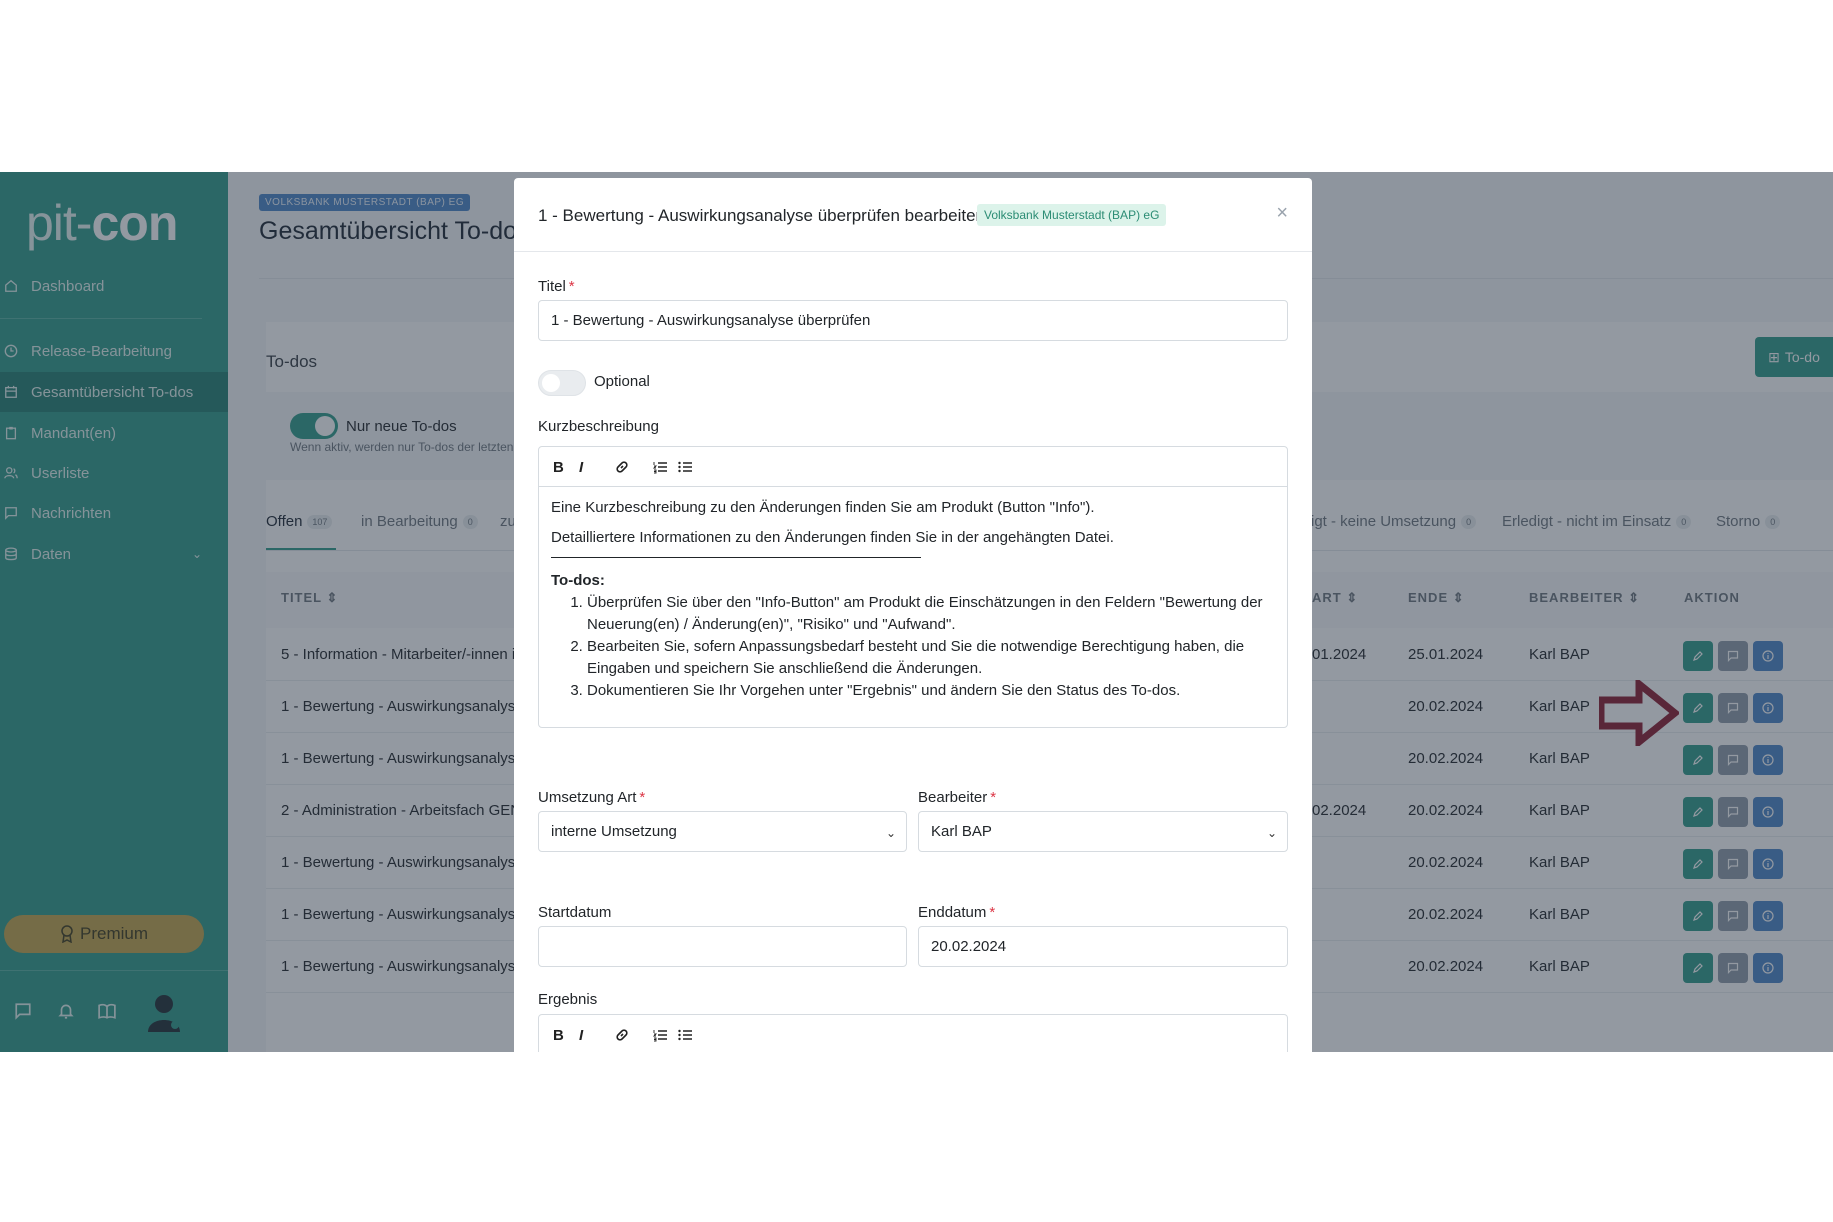 Image resolution: width=1833 pixels, height=1222 pixels. I want to click on divider, so click(736, 557).